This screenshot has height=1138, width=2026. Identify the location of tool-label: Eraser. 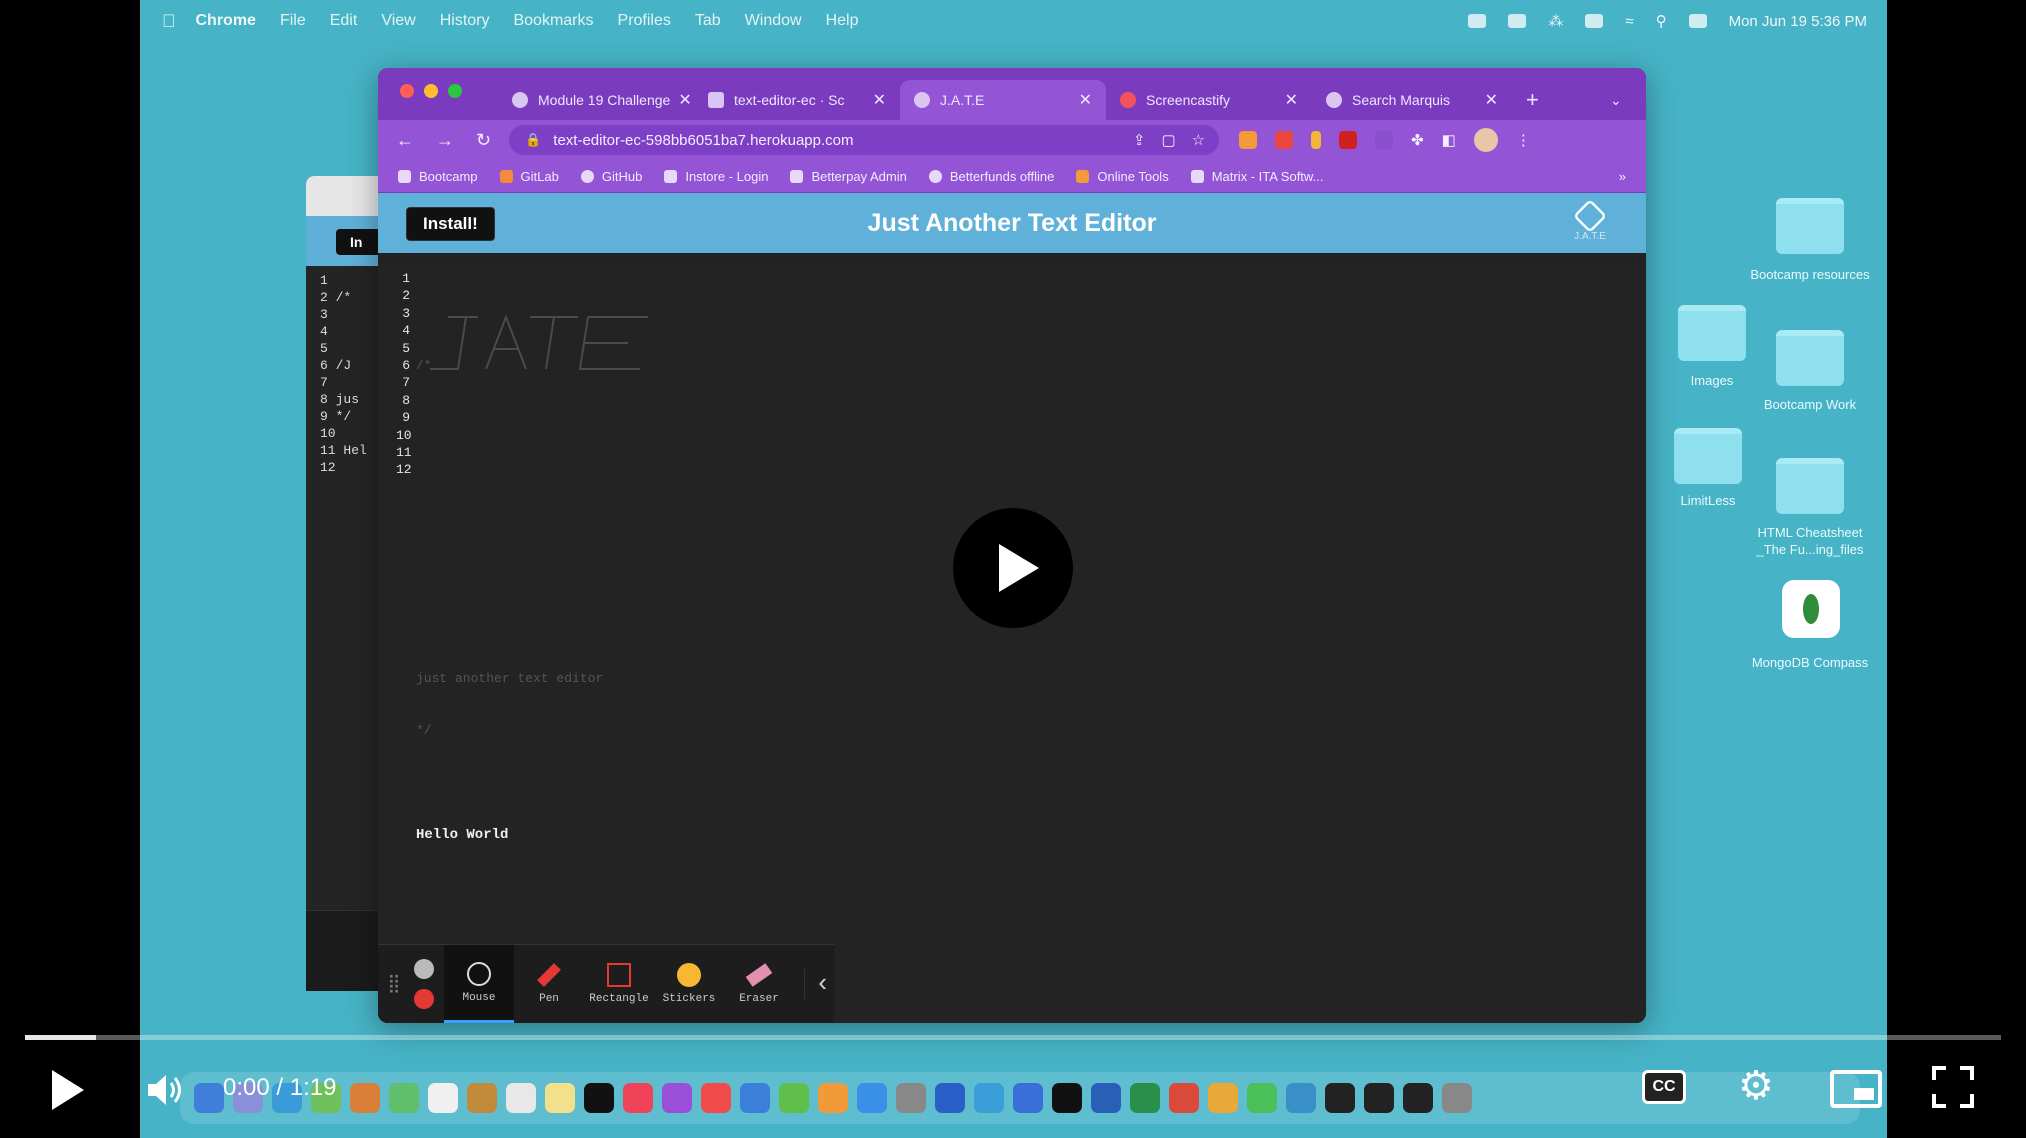
(759, 999).